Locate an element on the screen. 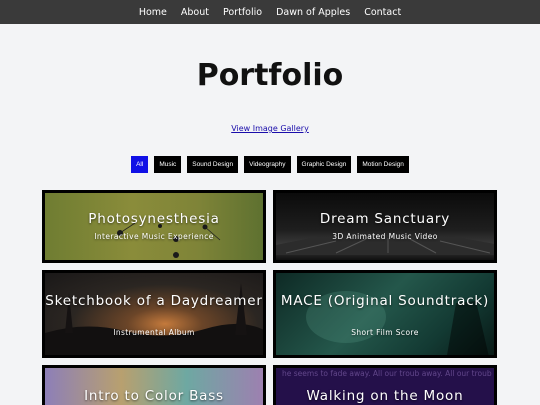 The width and height of the screenshot is (540, 405). nav-link-contact: Contact is located at coordinates (382, 12).